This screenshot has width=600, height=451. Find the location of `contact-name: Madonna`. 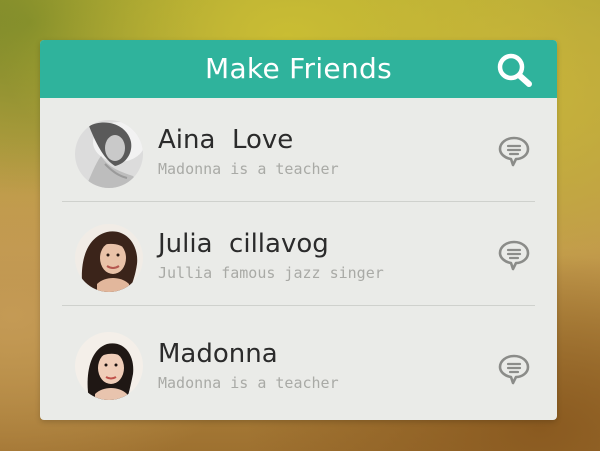

contact-name: Madonna is located at coordinates (218, 354).